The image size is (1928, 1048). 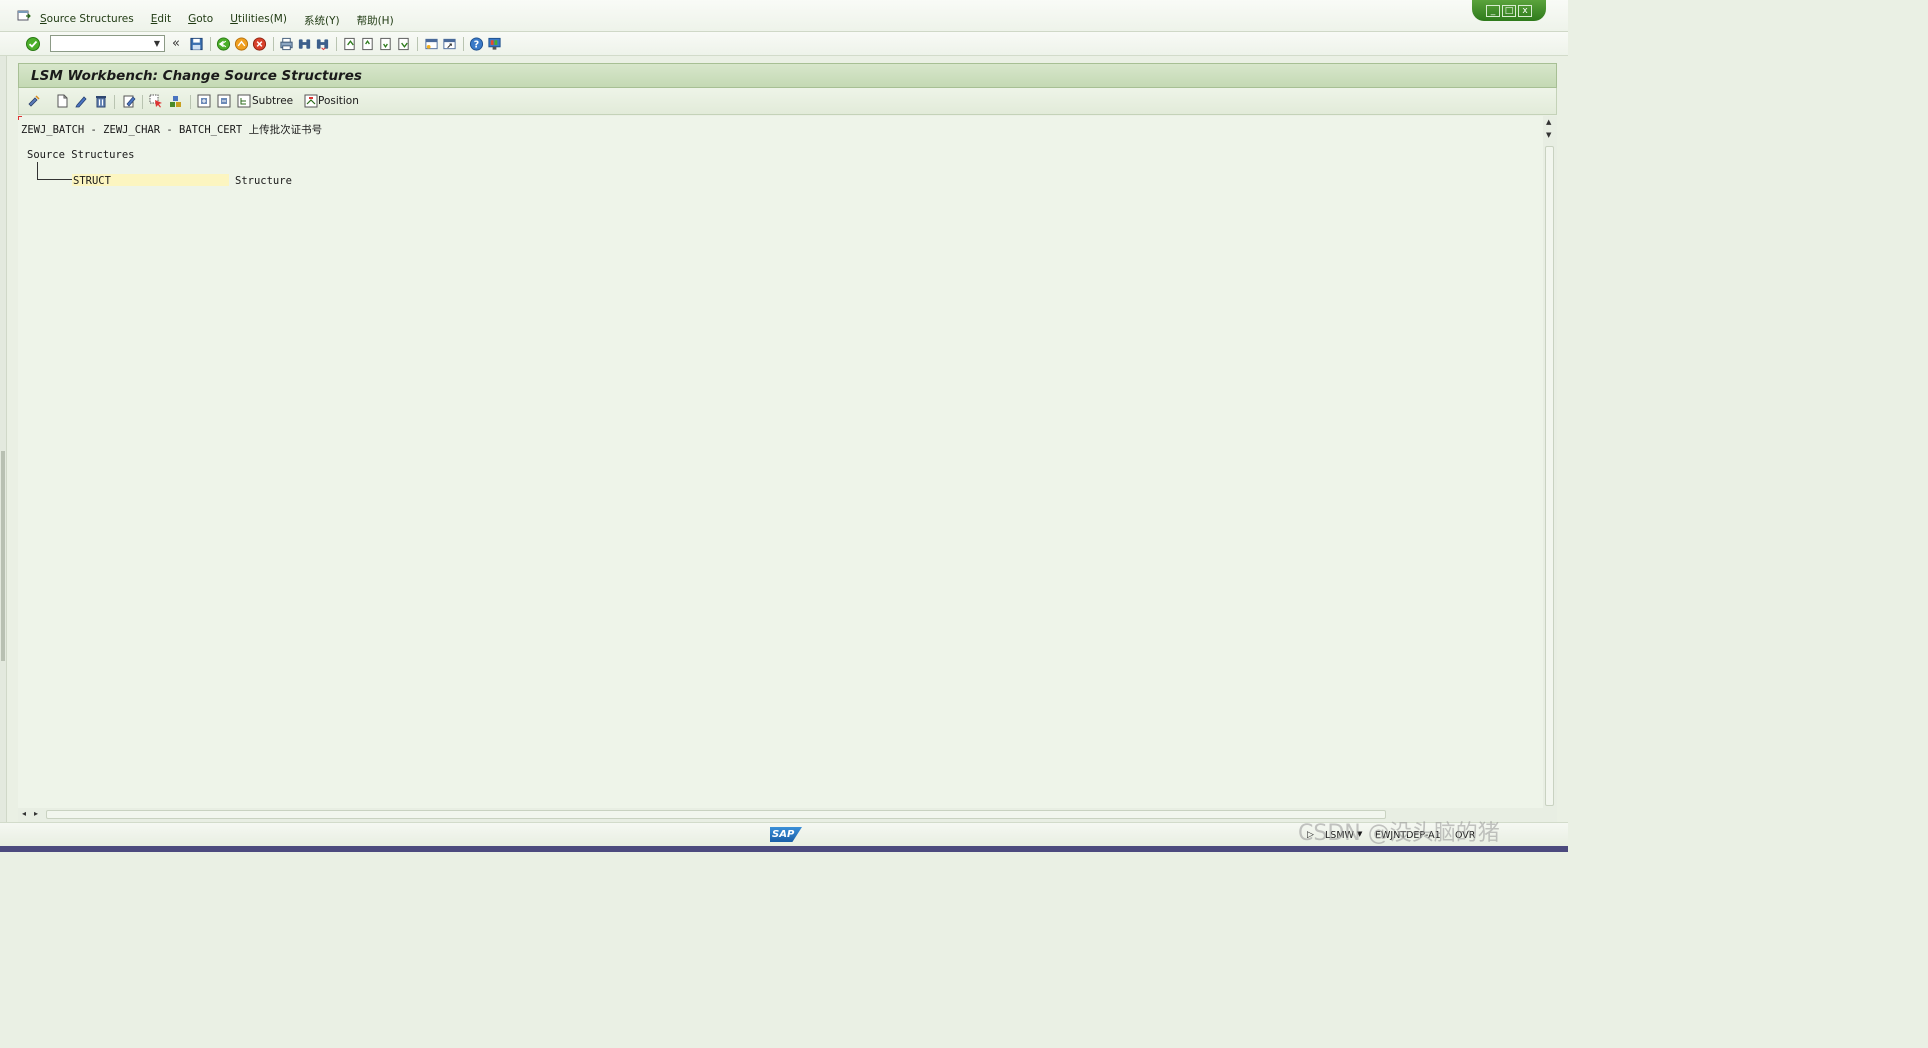 I want to click on standard-toolbar: ▼ « ?, so click(x=784, y=44).